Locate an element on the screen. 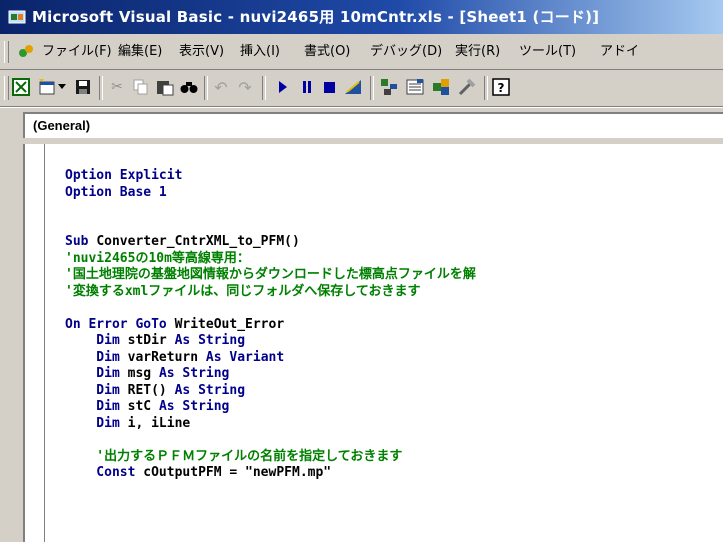 The height and width of the screenshot is (542, 723). menu-file: ファイル(F) is located at coordinates (77, 52).